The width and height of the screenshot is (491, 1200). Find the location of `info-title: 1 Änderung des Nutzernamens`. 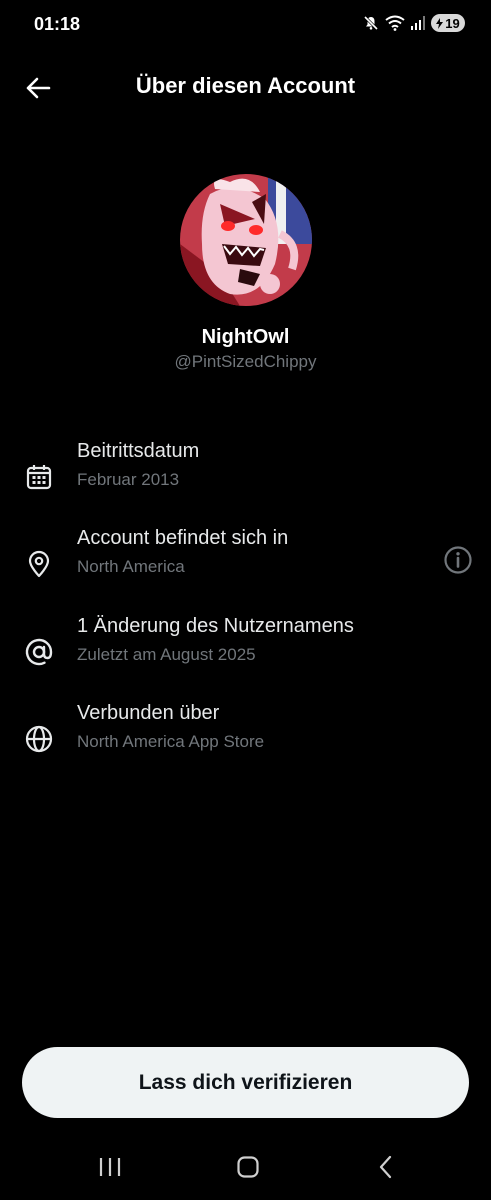

info-title: 1 Änderung des Nutzernamens is located at coordinates (215, 626).